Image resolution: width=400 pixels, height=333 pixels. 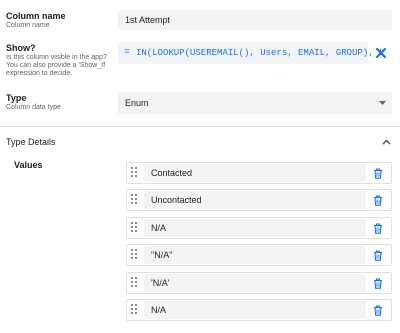 I want to click on value-row: Contacted, so click(x=259, y=173).